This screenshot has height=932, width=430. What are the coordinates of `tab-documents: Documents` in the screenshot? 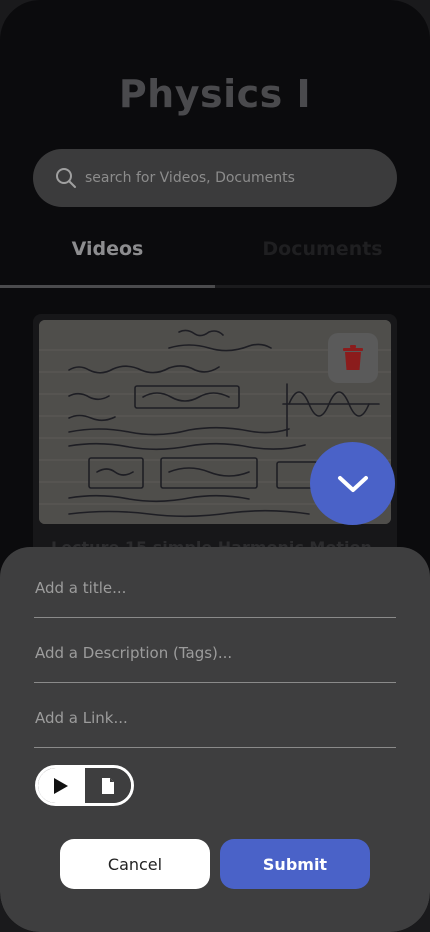 It's located at (322, 249).